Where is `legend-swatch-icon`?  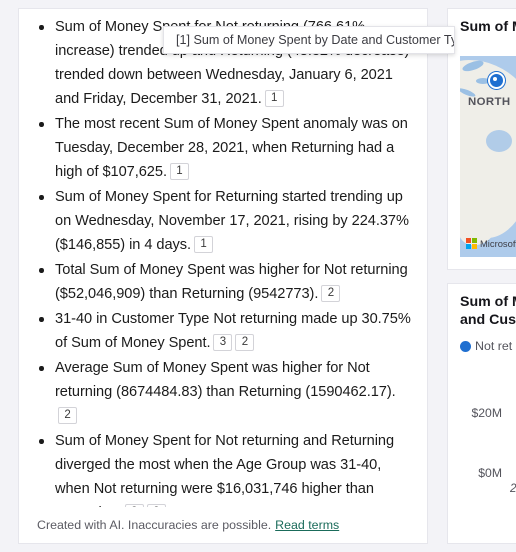
legend-swatch-icon is located at coordinates (465, 346).